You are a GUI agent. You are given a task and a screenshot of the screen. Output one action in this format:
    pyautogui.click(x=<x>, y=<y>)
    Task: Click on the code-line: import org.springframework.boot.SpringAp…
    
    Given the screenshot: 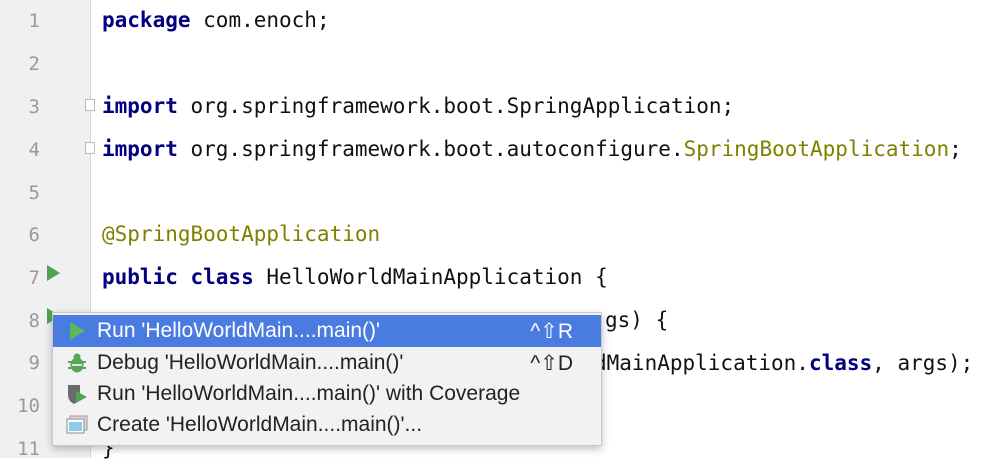 What is the action you would take?
    pyautogui.click(x=418, y=106)
    